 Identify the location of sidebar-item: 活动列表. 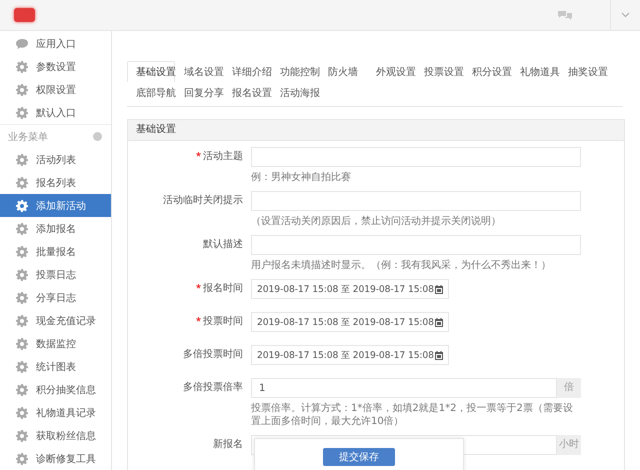
(55, 159).